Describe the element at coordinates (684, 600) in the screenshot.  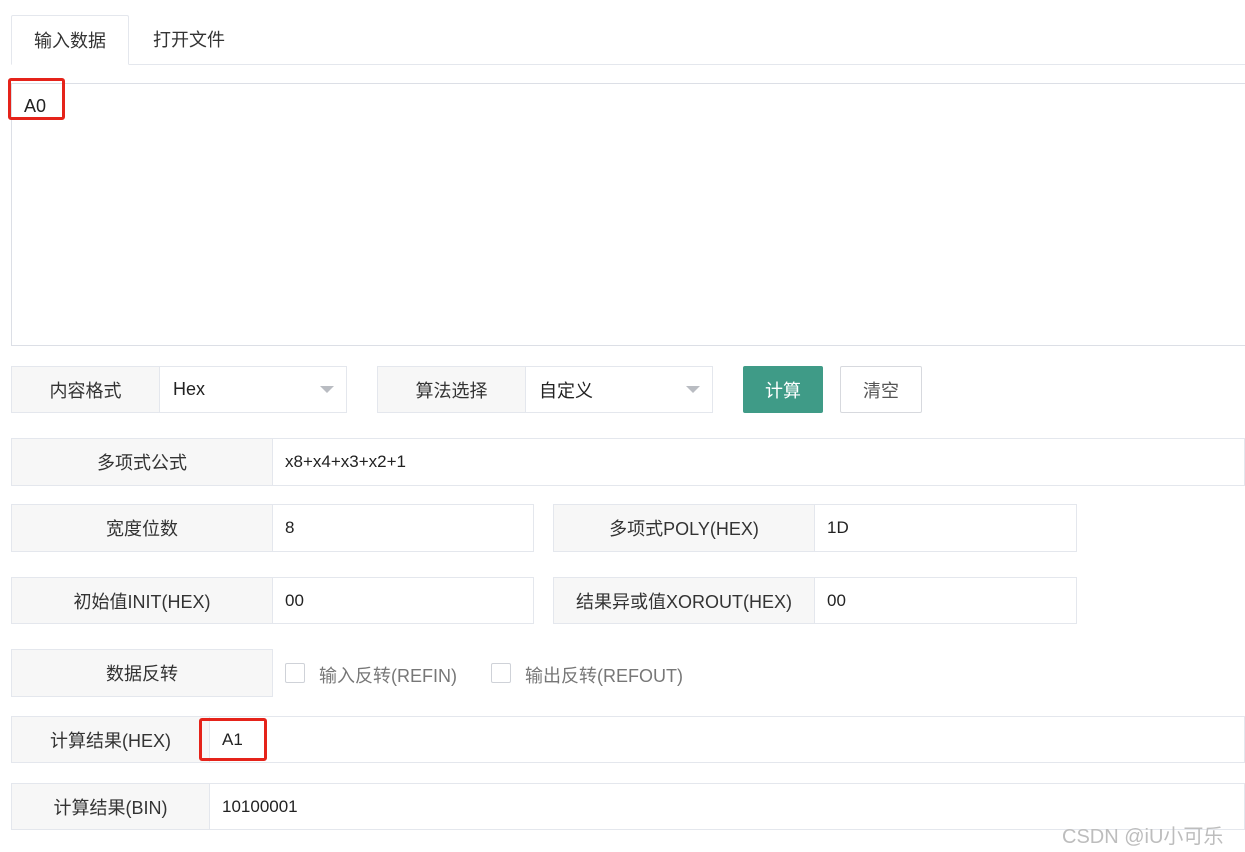
I see `xorout-label: 结果异或值XOROUT(HEX)` at that location.